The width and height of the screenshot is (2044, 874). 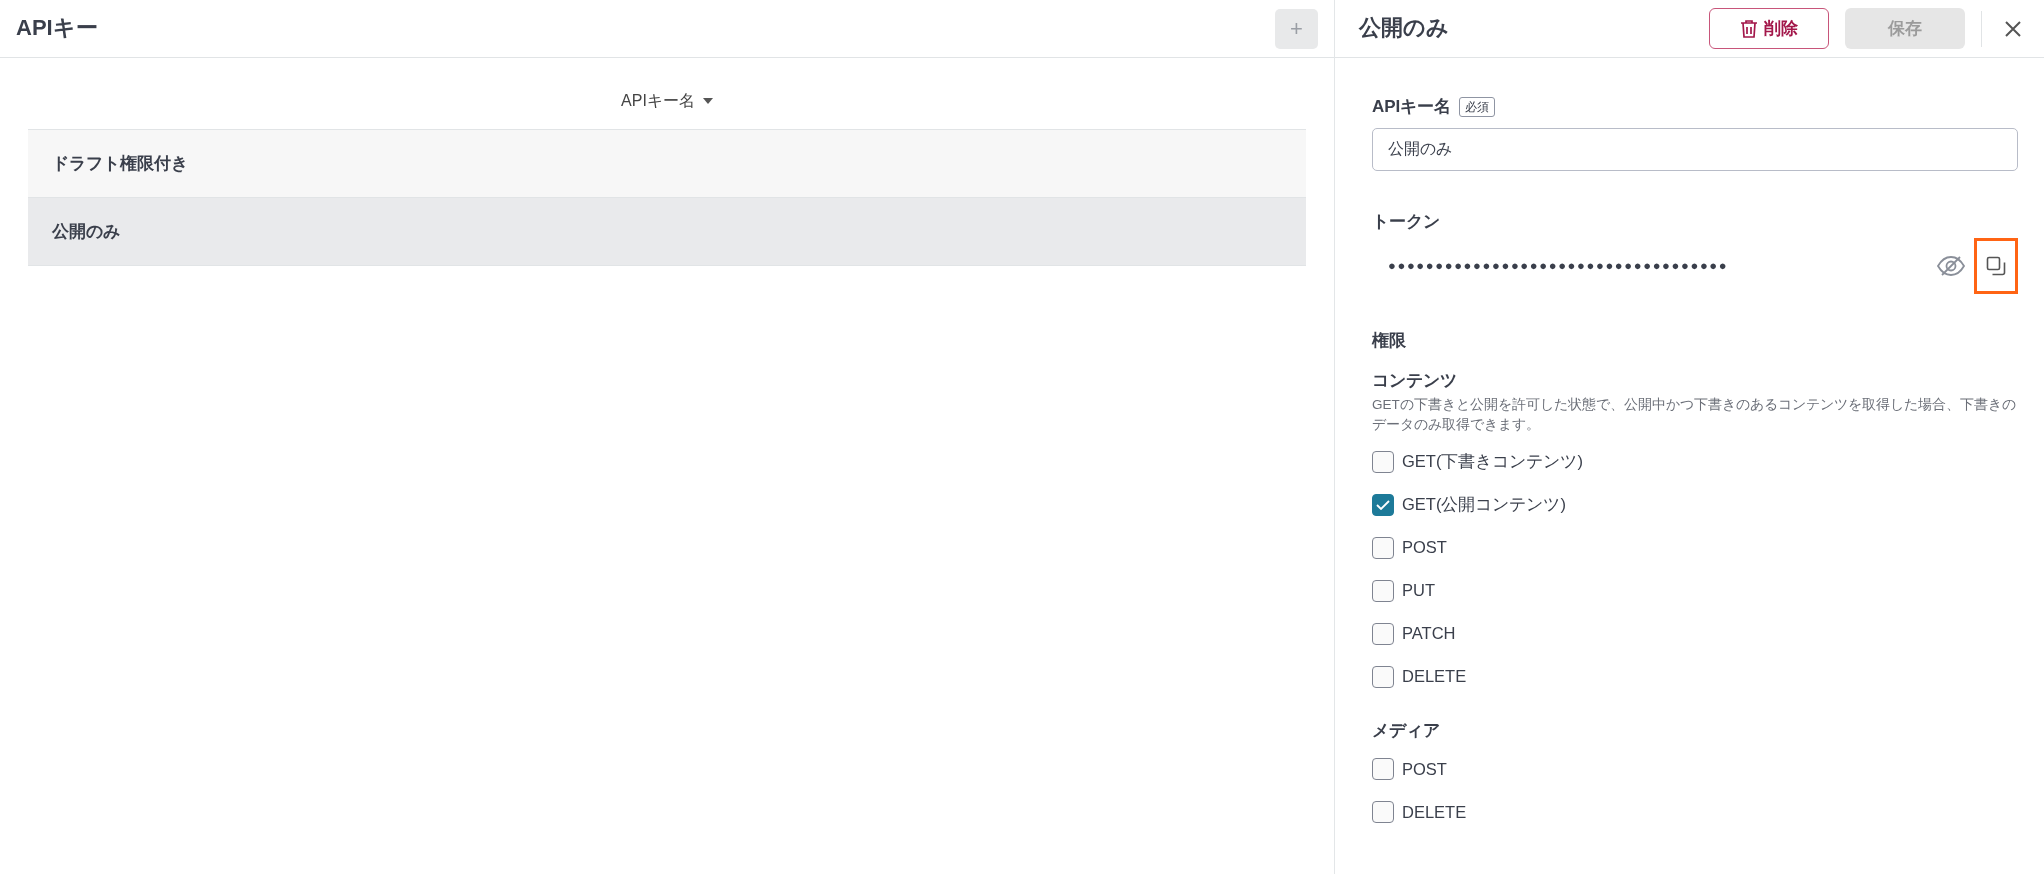 I want to click on copy-icon, so click(x=1996, y=266).